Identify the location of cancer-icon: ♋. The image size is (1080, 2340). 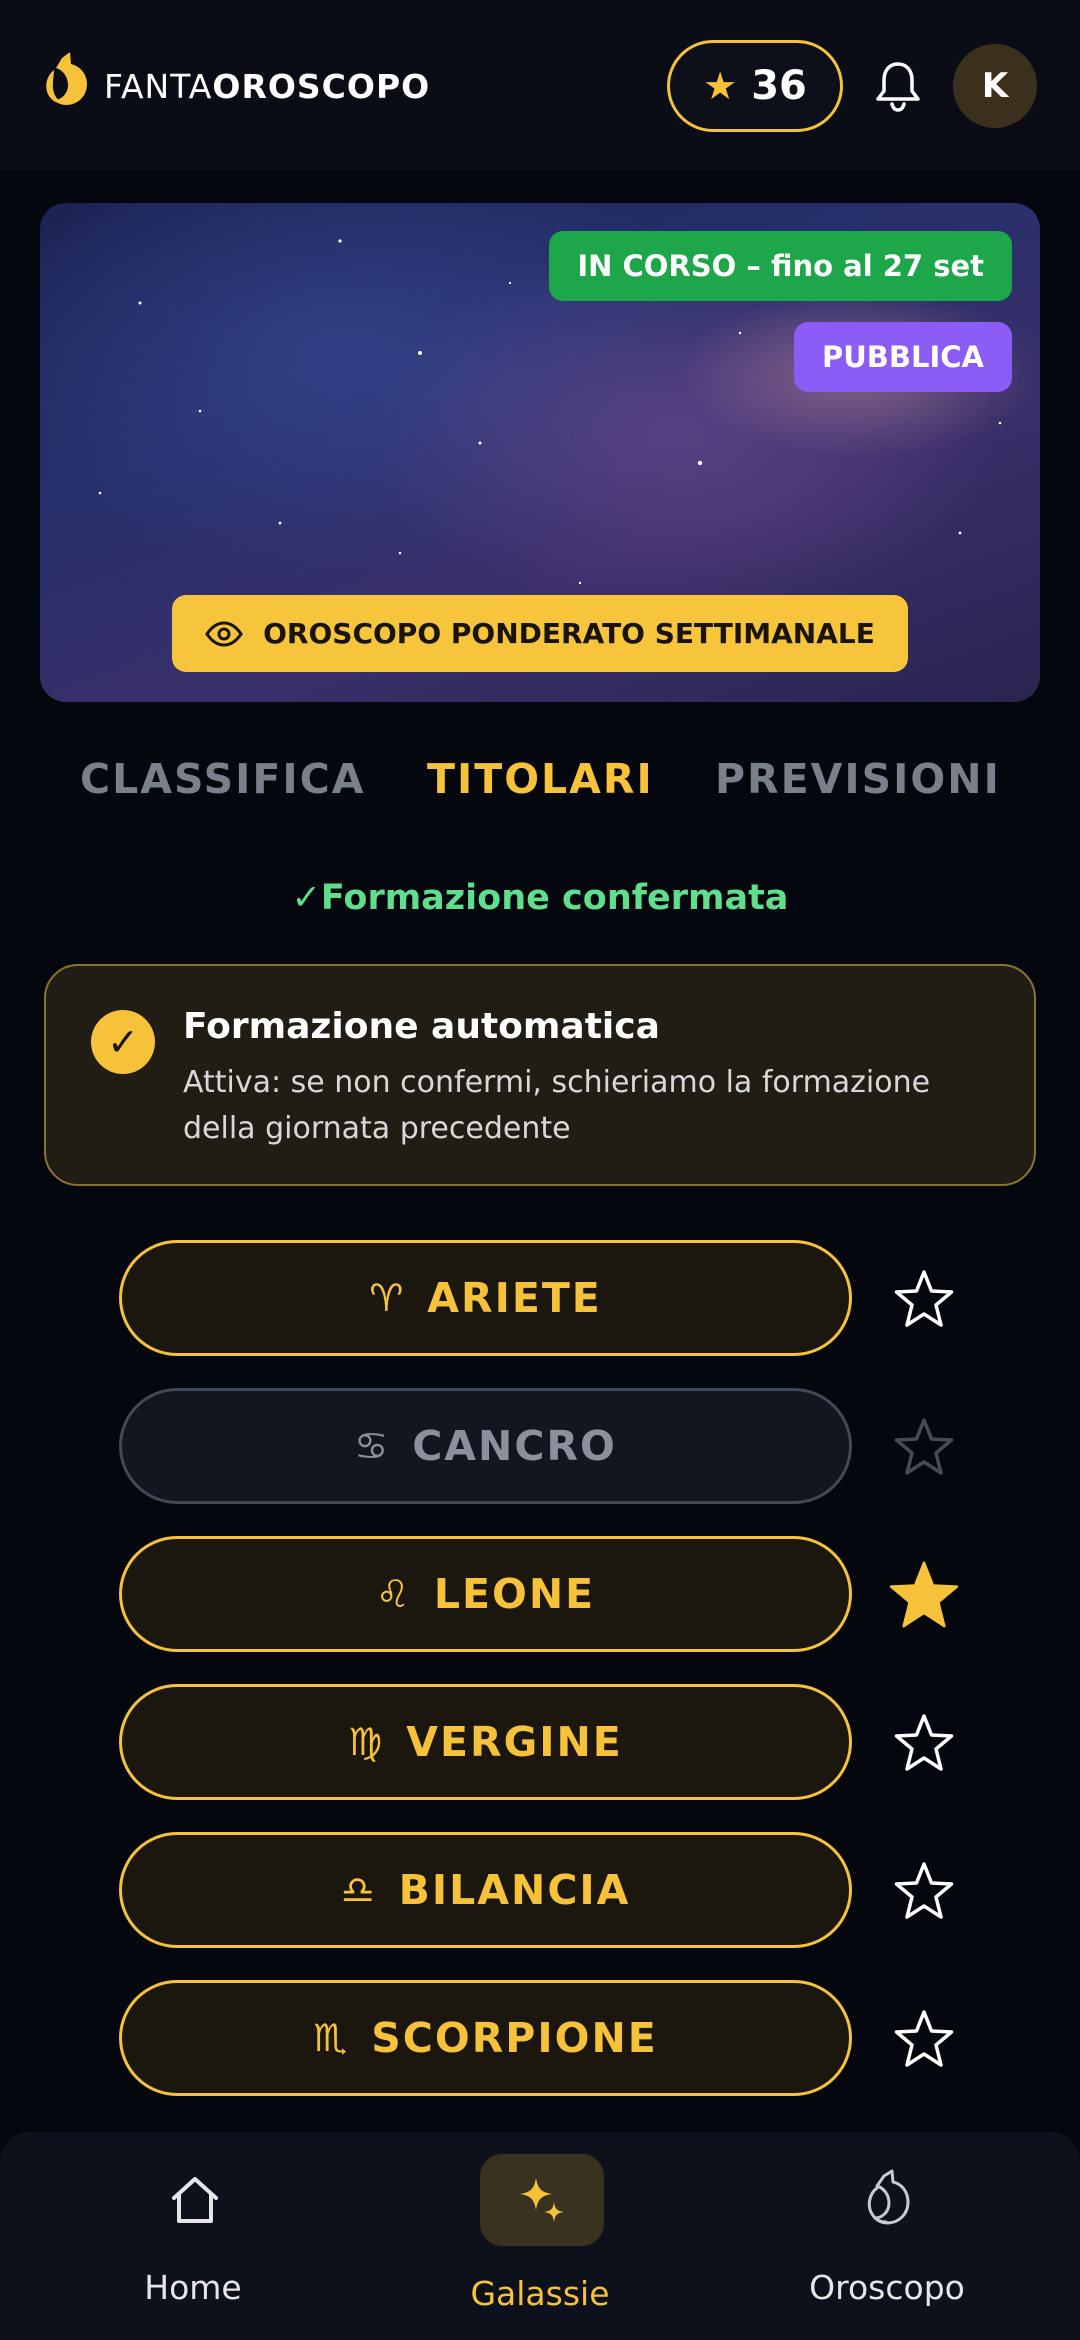
(372, 1446).